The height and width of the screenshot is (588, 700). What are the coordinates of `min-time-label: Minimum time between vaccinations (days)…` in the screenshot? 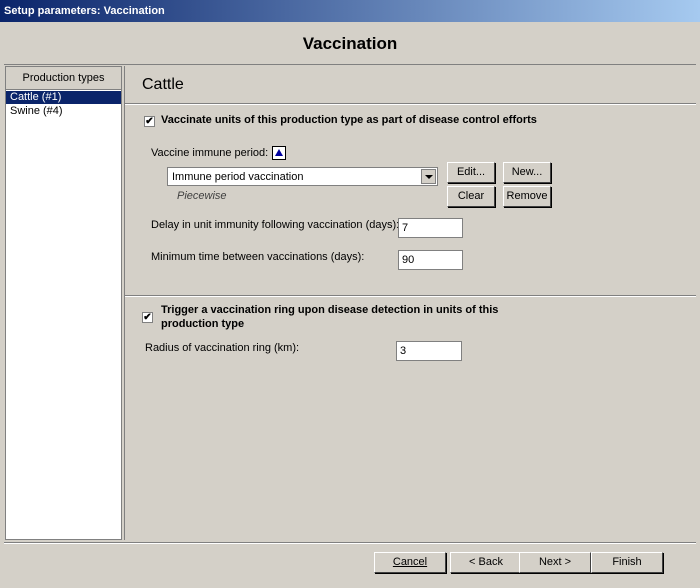 It's located at (258, 257).